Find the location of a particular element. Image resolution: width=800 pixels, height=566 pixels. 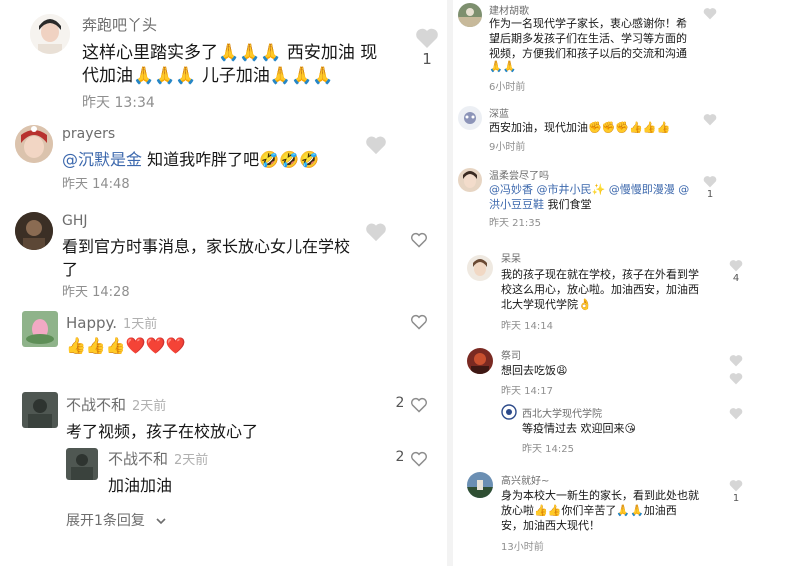

username: GHJ is located at coordinates (75, 221).